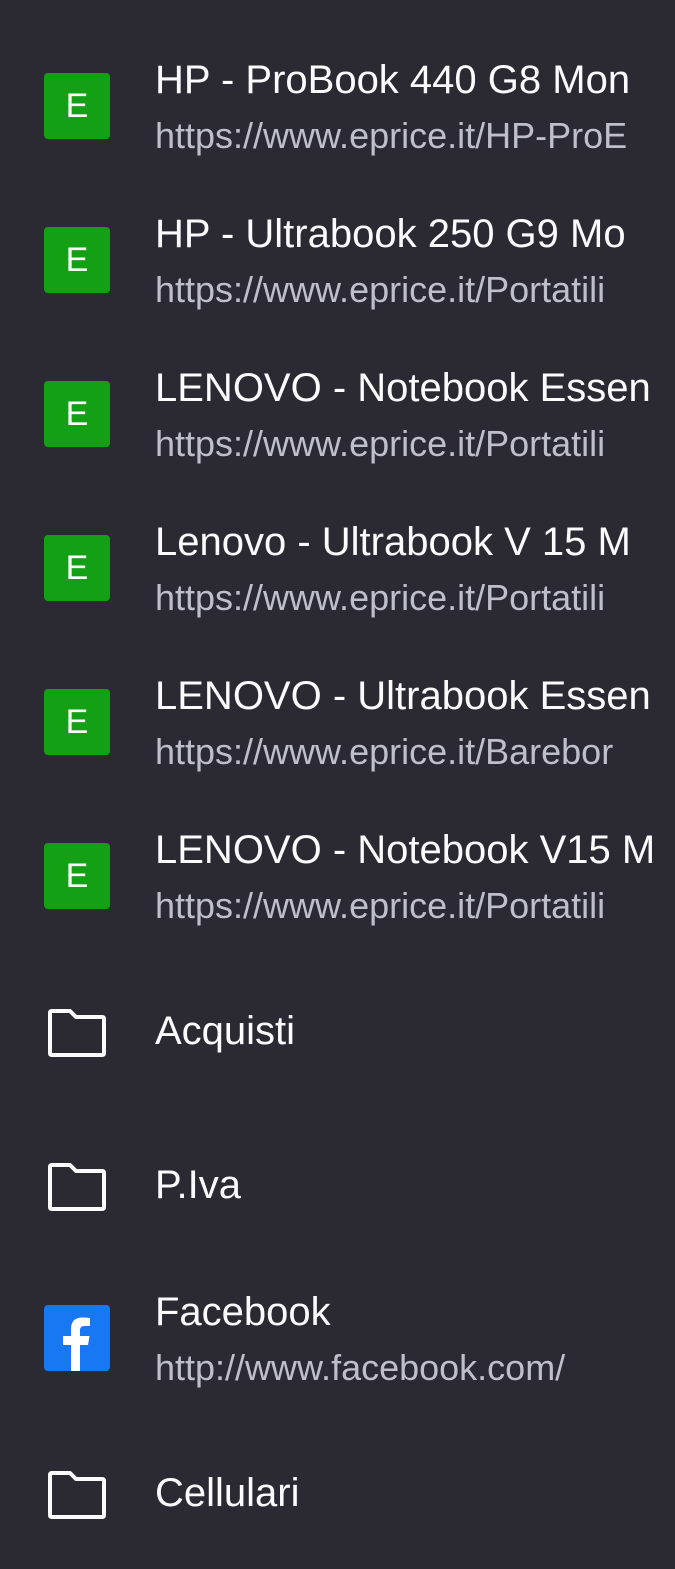  I want to click on facebook-icon, so click(77, 1338).